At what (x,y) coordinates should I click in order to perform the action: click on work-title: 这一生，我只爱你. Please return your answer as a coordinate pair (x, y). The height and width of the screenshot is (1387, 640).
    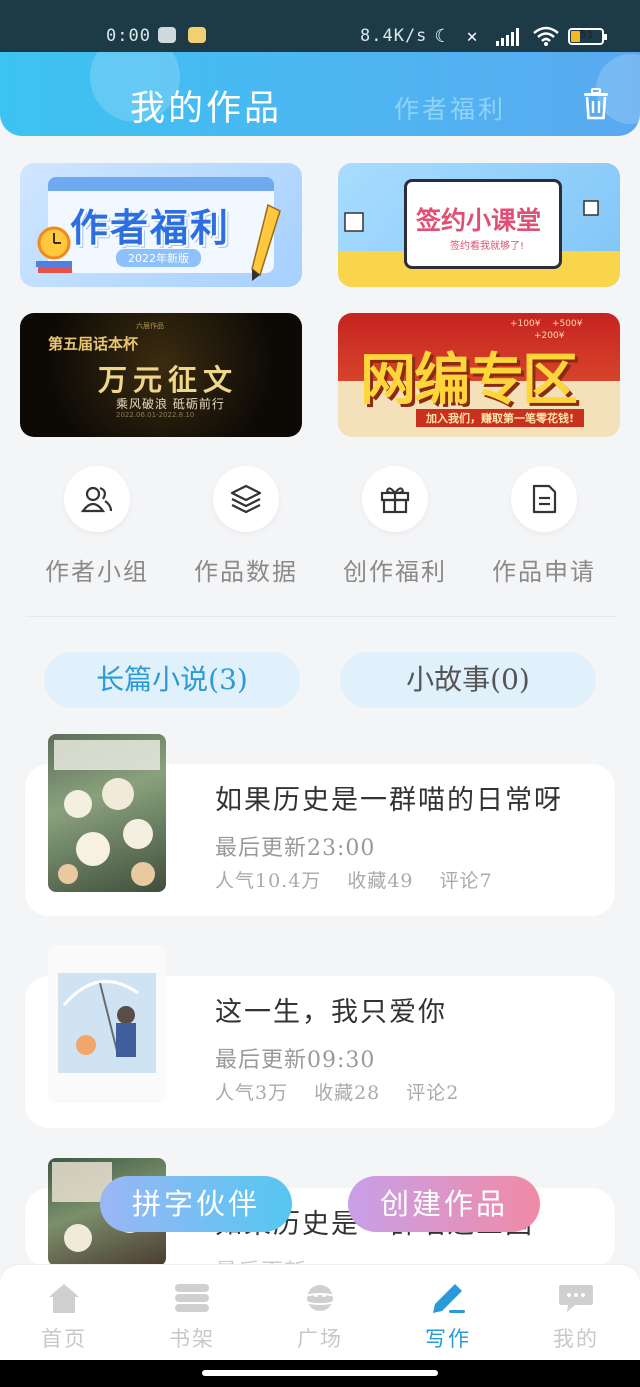
    Looking at the image, I should click on (331, 1012).